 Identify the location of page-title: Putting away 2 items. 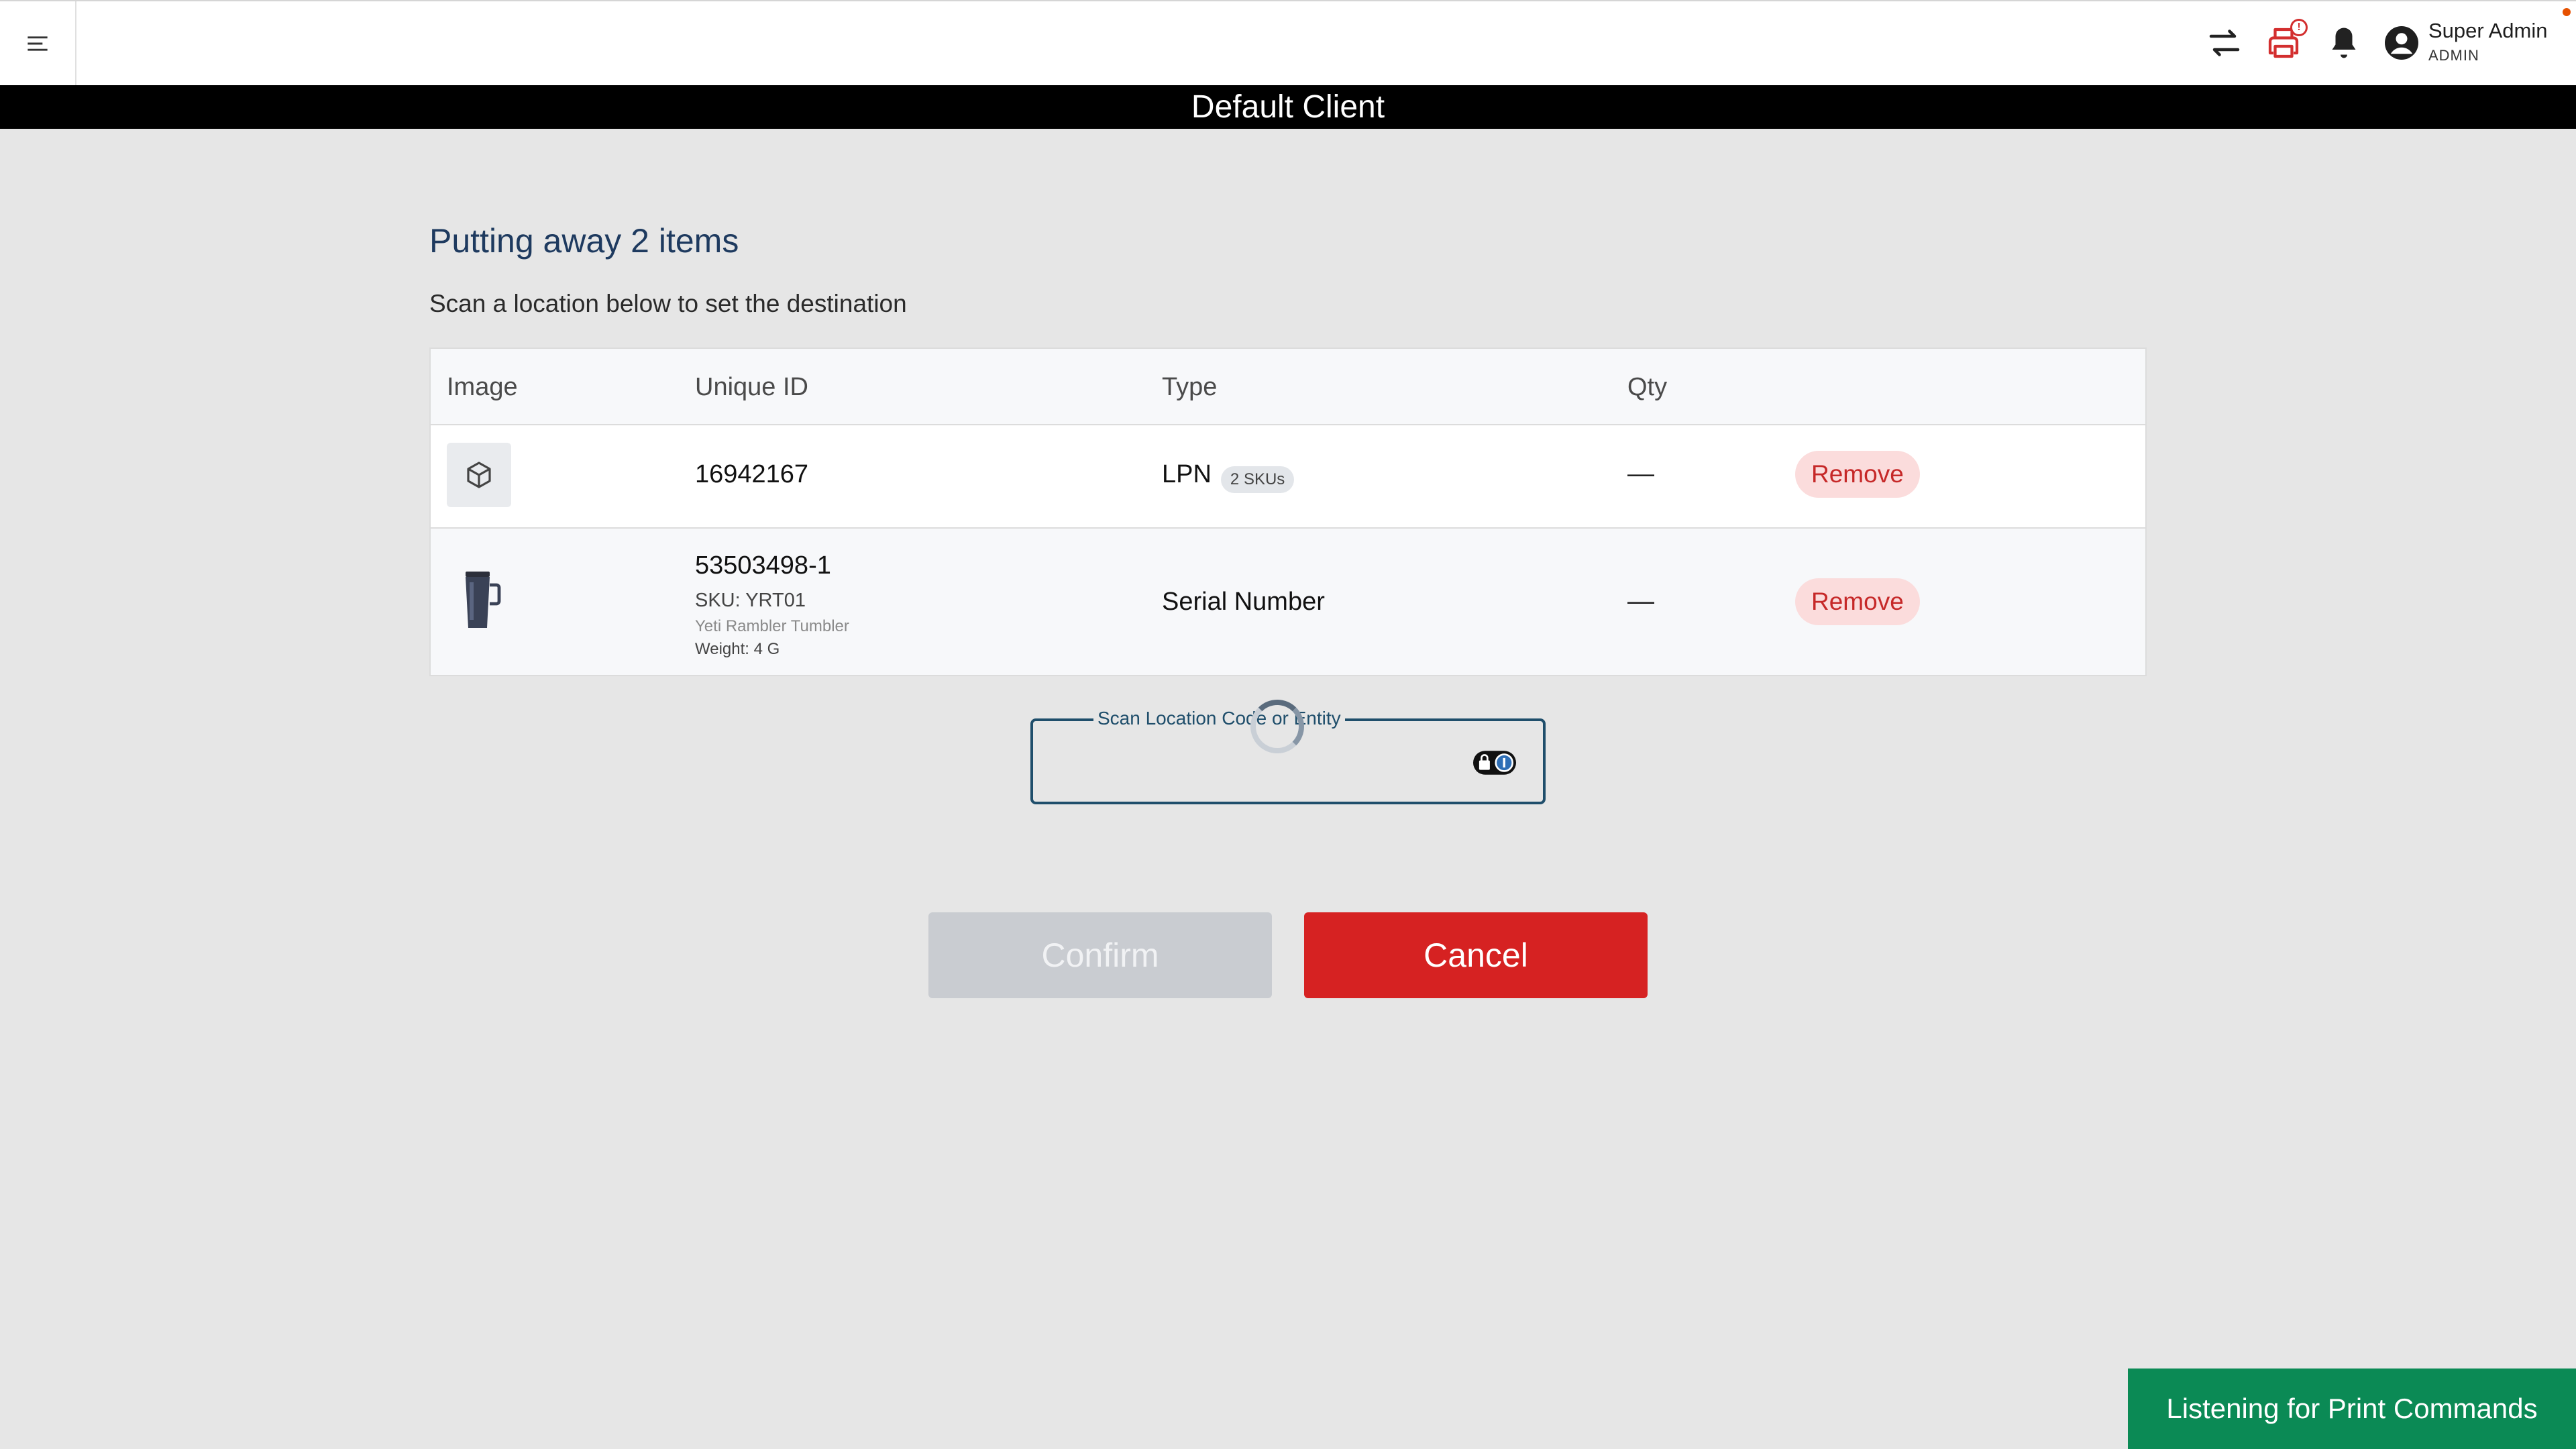
(584, 241).